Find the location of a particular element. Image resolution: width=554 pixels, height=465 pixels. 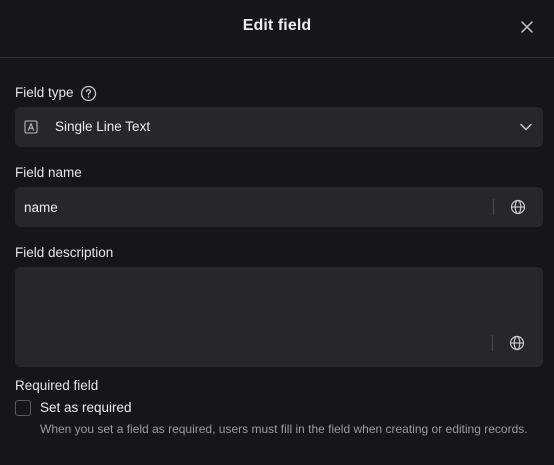

question-circle-icon is located at coordinates (88, 93).